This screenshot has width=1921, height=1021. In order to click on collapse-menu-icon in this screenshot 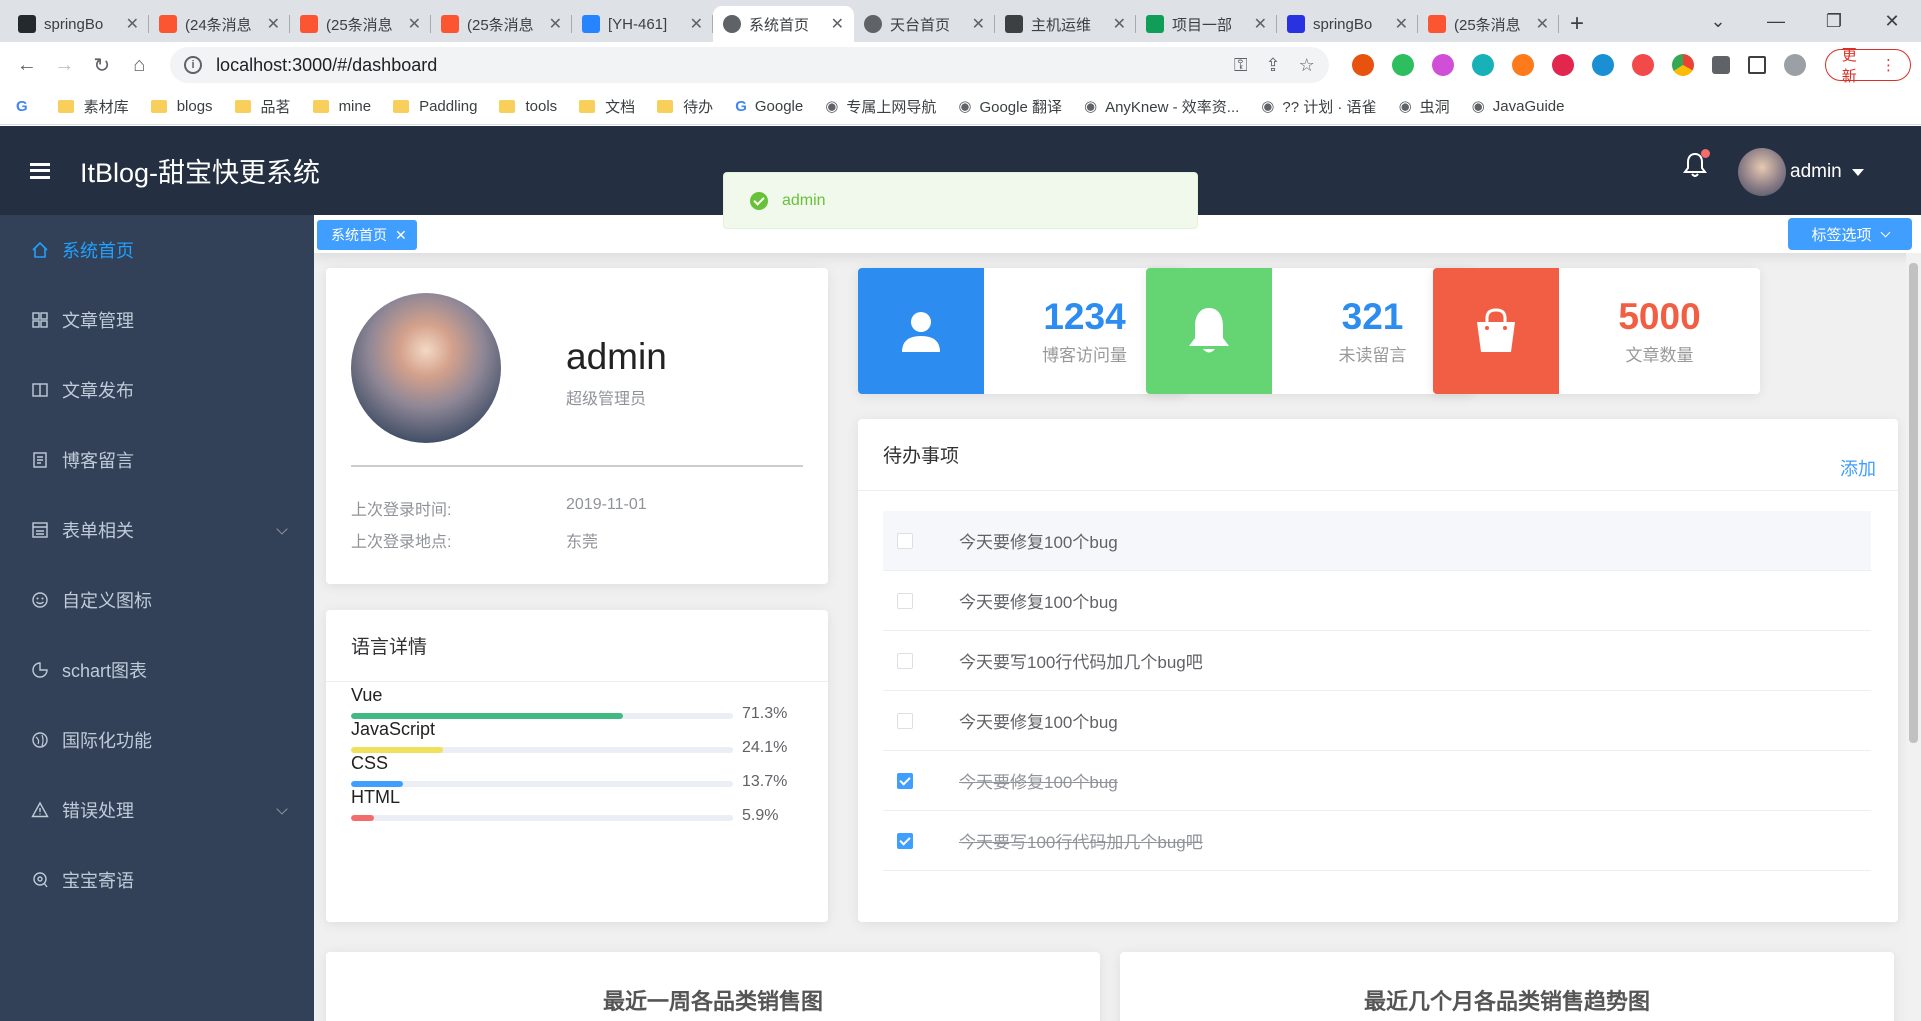, I will do `click(40, 170)`.